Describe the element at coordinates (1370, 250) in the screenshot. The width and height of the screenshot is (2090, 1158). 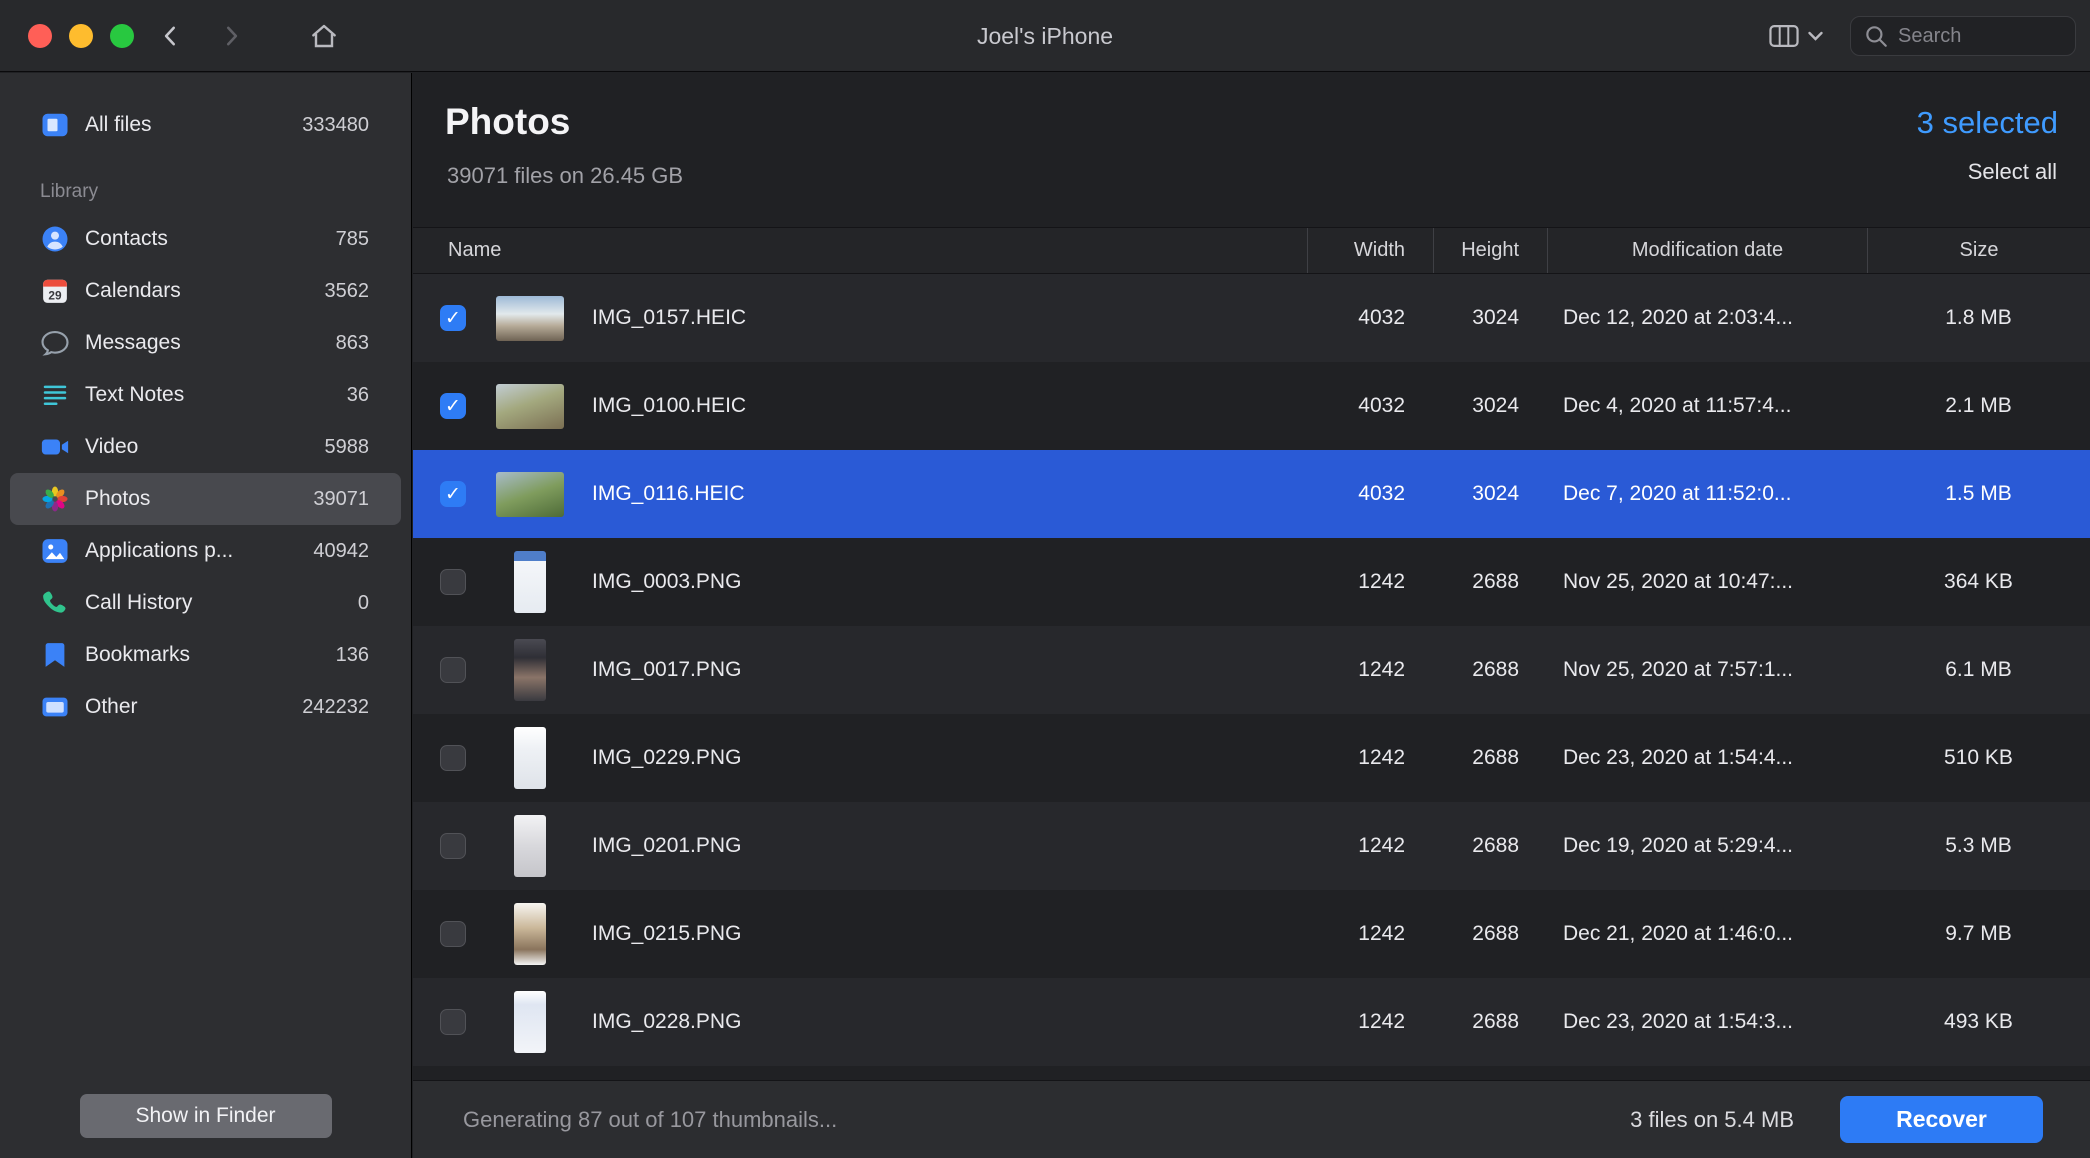
I see `column-header-width: Width` at that location.